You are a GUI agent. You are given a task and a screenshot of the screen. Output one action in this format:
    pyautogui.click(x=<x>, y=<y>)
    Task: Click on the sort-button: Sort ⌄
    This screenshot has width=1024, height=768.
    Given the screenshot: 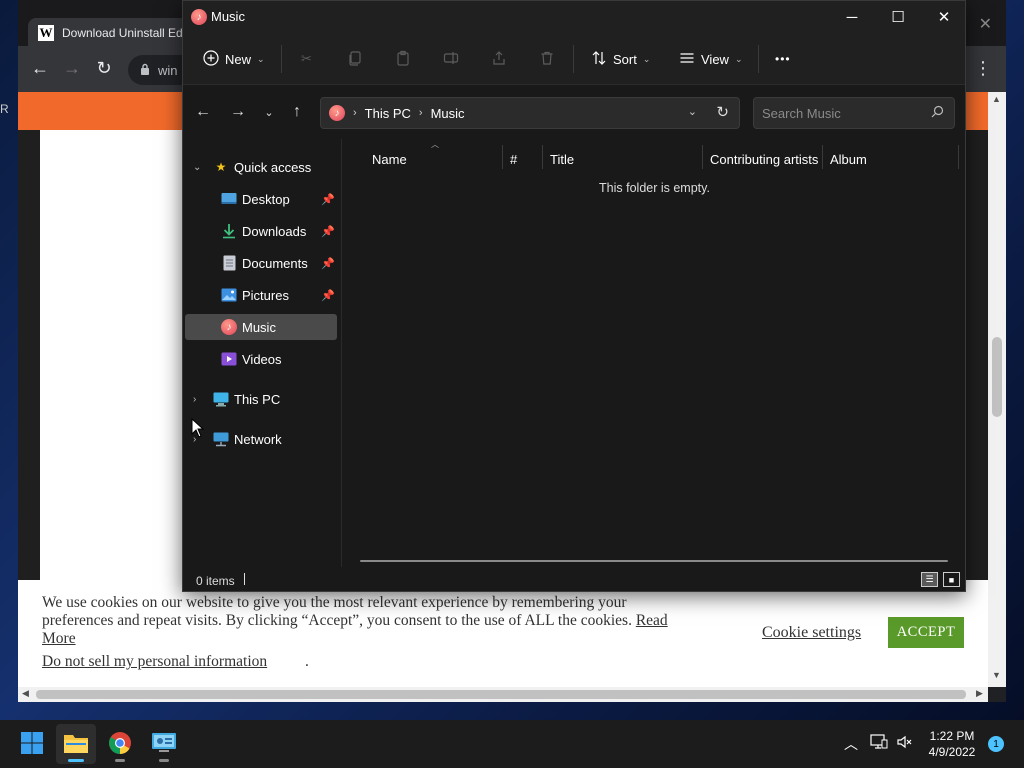 What is the action you would take?
    pyautogui.click(x=620, y=59)
    